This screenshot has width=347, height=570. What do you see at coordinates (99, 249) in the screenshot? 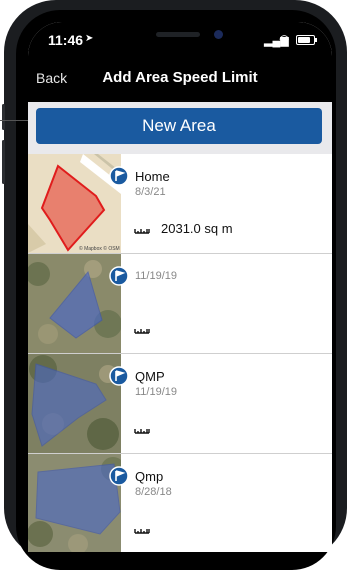
I see `map-attribution: © Mapbox © OSM` at bounding box center [99, 249].